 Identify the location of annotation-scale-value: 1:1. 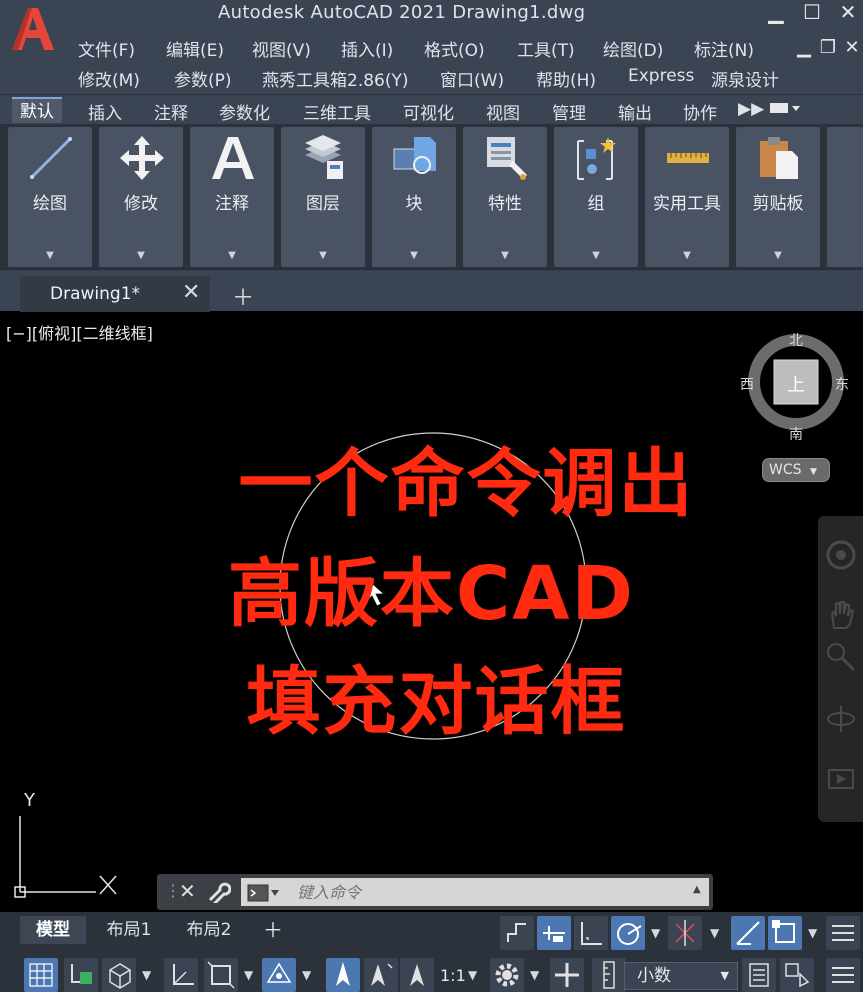
(453, 975).